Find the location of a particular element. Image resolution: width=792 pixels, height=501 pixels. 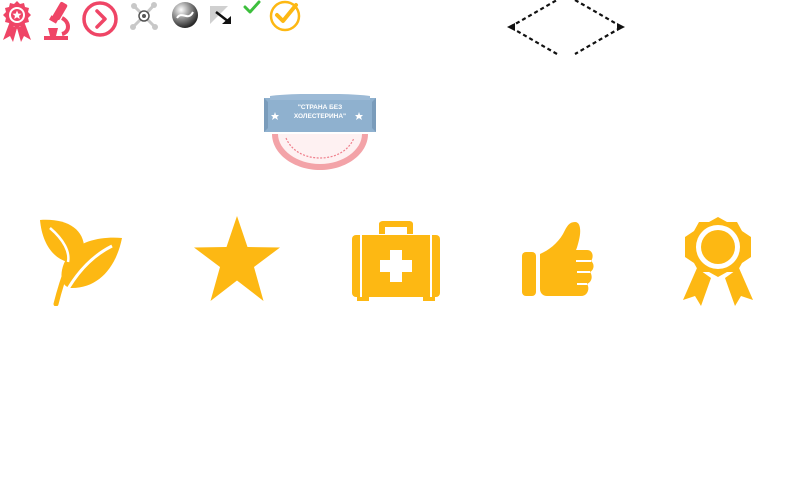

microscope-icon is located at coordinates (56, 20).